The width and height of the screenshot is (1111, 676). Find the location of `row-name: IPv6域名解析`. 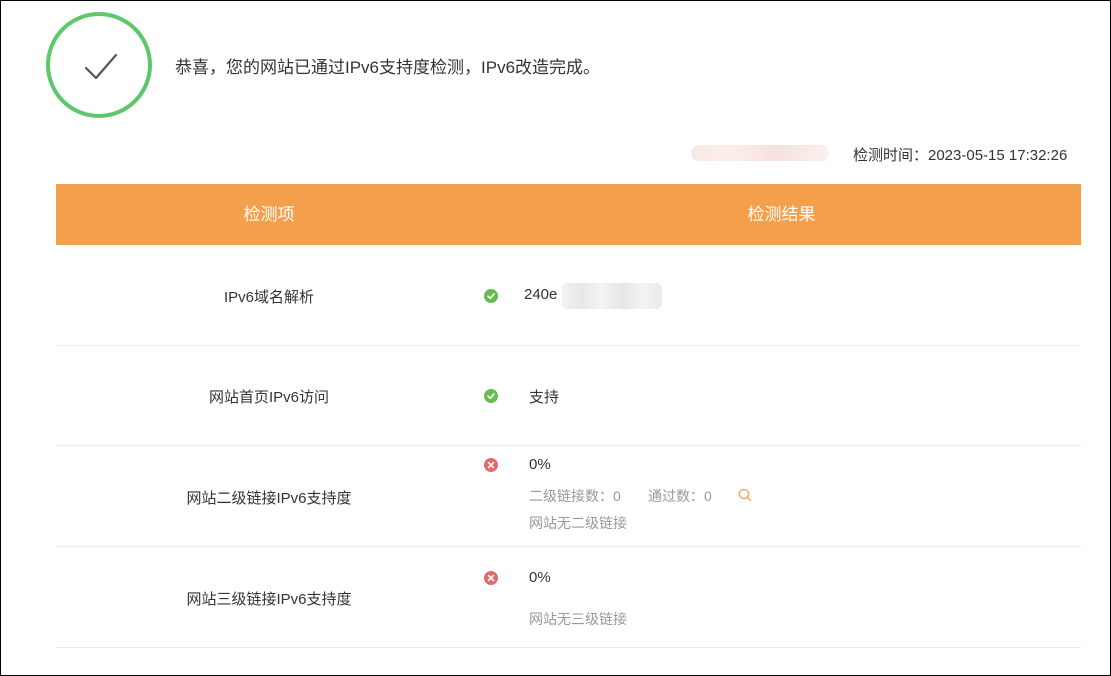

row-name: IPv6域名解析 is located at coordinates (268, 297).